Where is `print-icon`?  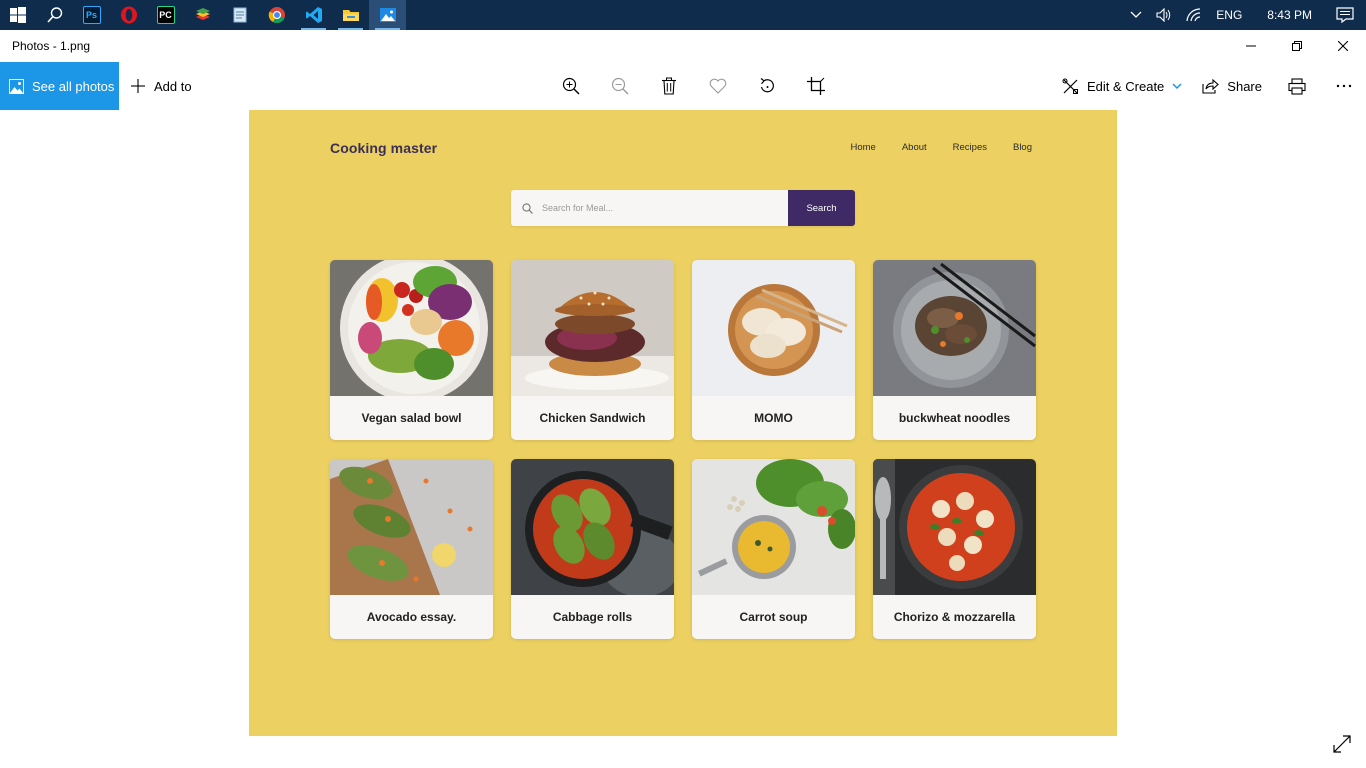 print-icon is located at coordinates (1297, 86).